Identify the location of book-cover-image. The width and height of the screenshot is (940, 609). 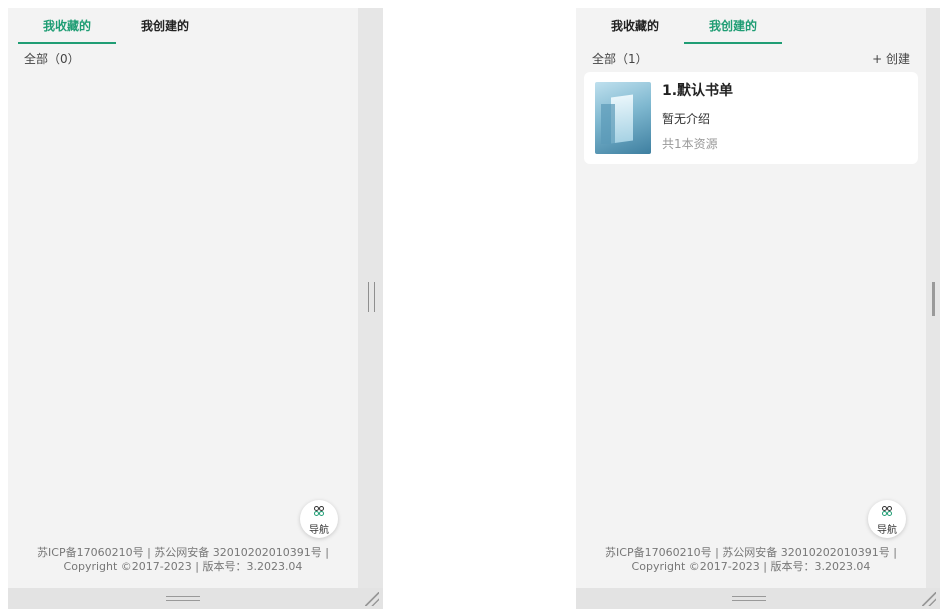
(623, 118).